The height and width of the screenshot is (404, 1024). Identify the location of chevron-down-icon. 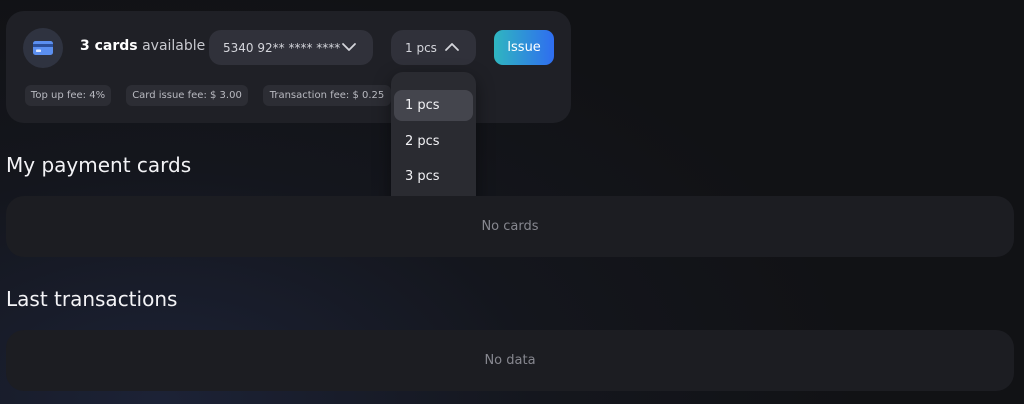
(349, 47).